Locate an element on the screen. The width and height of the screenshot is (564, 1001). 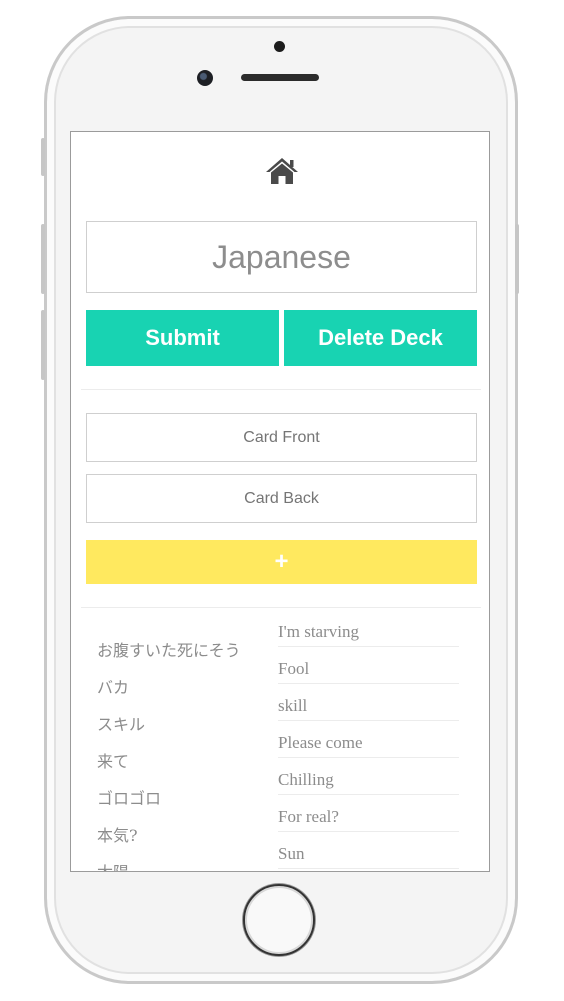
card-front-text: 太陽 is located at coordinates (113, 865).